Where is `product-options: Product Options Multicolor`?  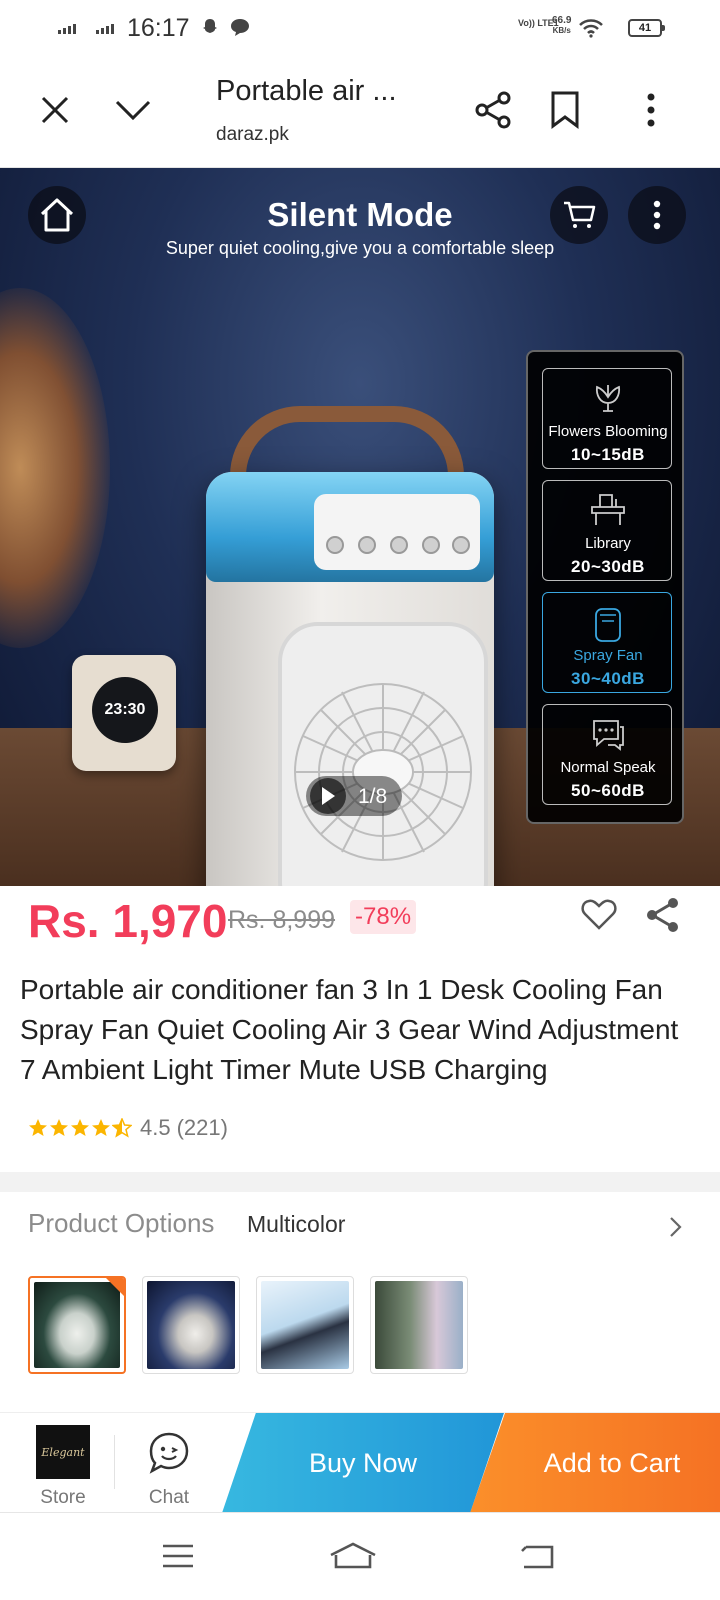 product-options: Product Options Multicolor is located at coordinates (360, 1290).